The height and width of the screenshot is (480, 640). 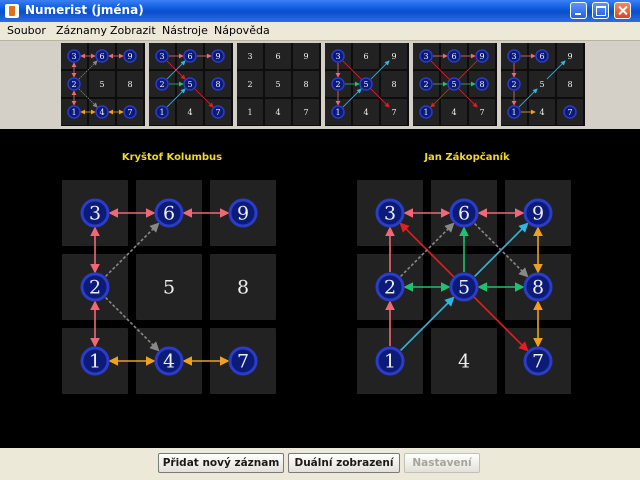 I want to click on menu-soubor: Soubor, so click(x=26, y=30).